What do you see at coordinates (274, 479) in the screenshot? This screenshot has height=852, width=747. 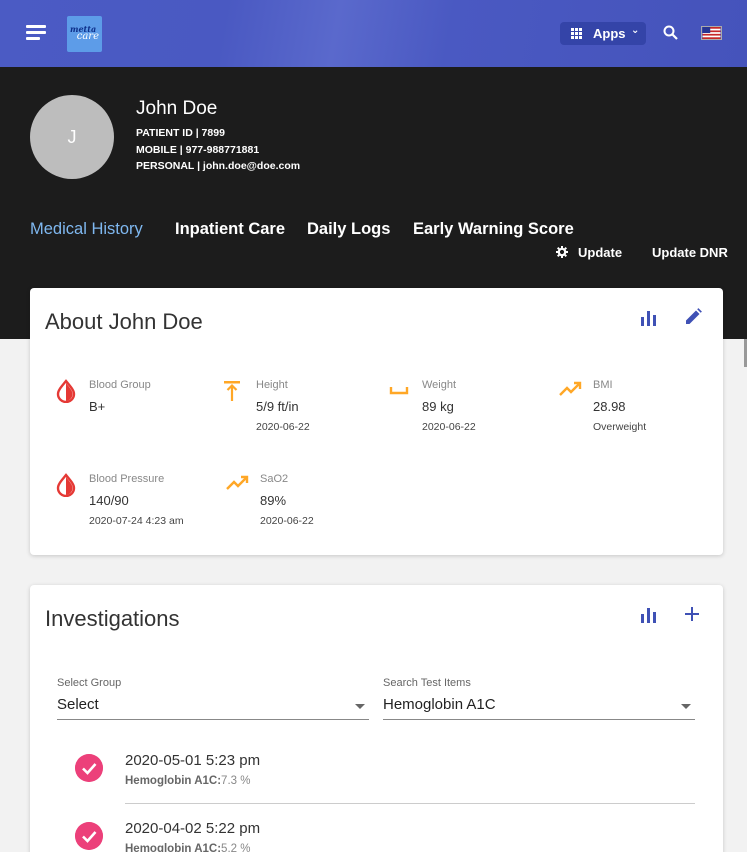 I see `vital-label: SaO2` at bounding box center [274, 479].